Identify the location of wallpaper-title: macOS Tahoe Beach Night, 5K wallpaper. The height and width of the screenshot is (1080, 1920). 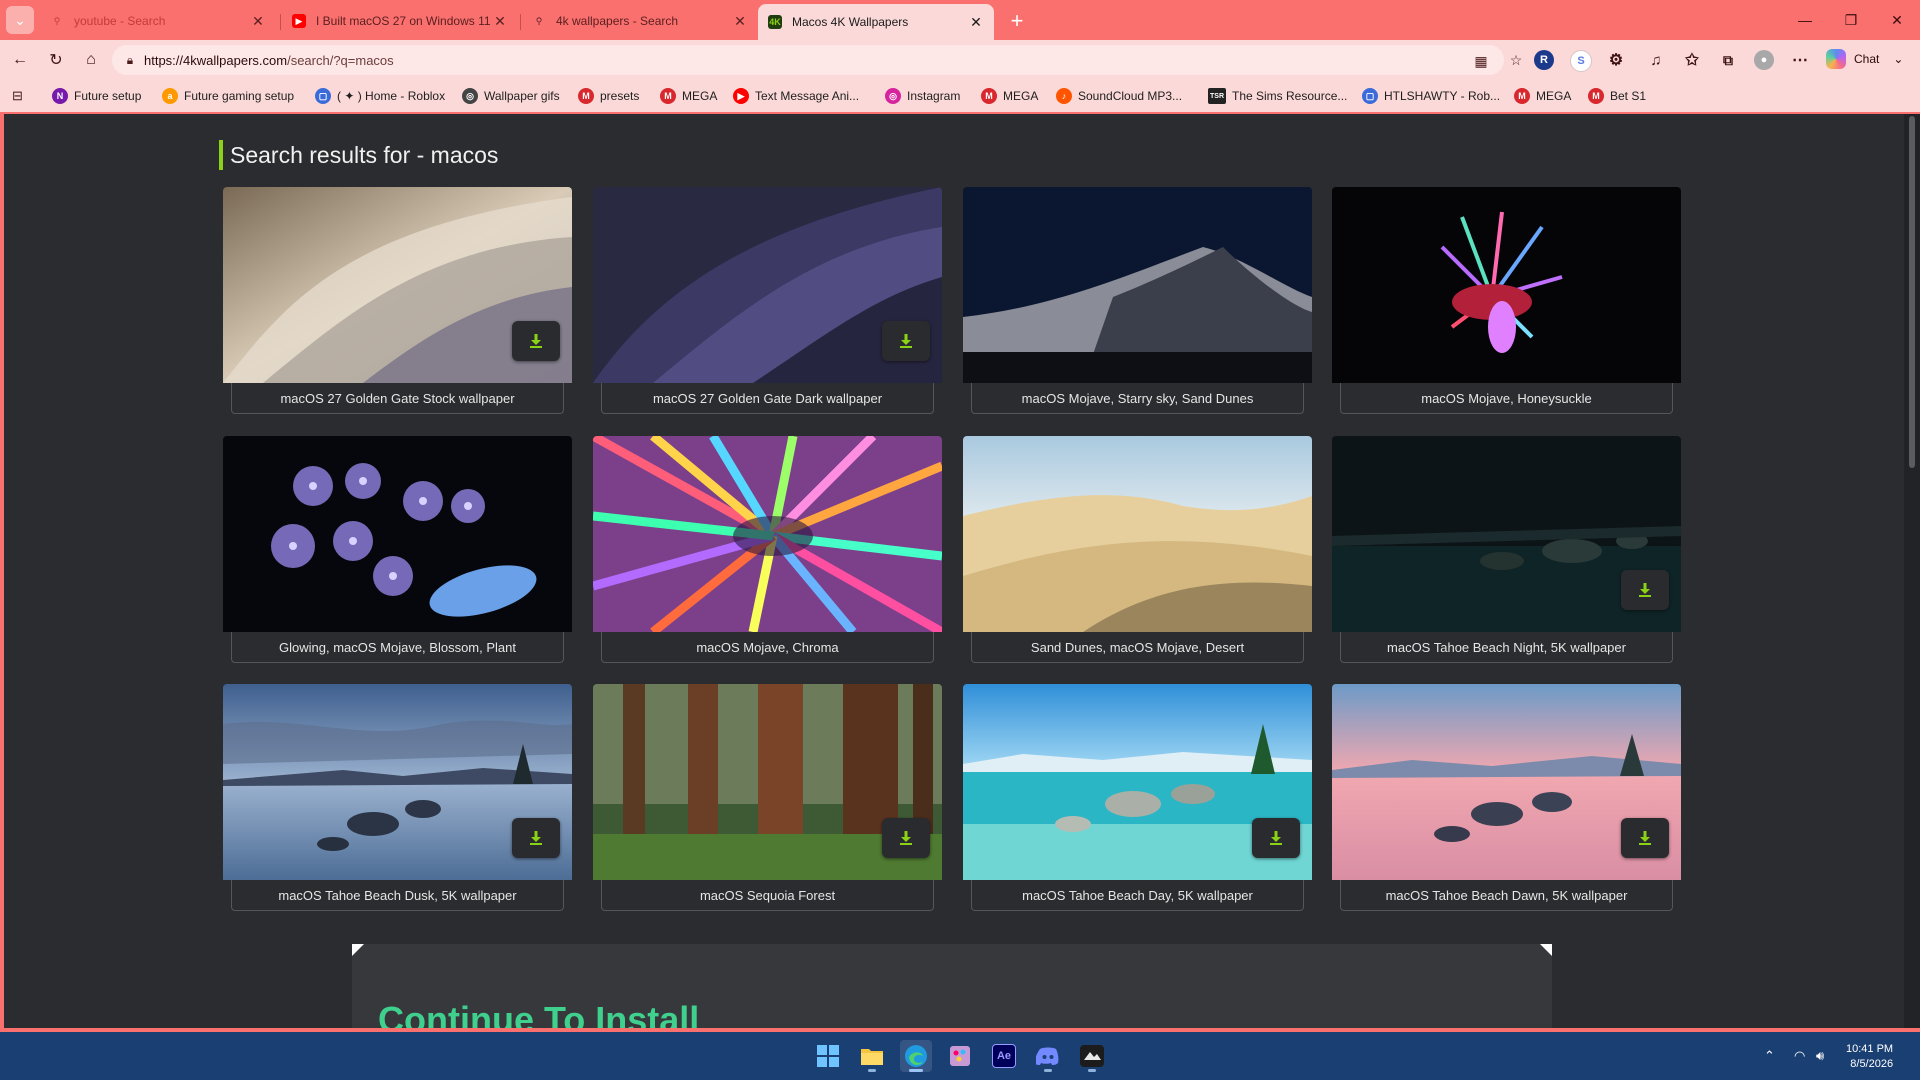
(1506, 647).